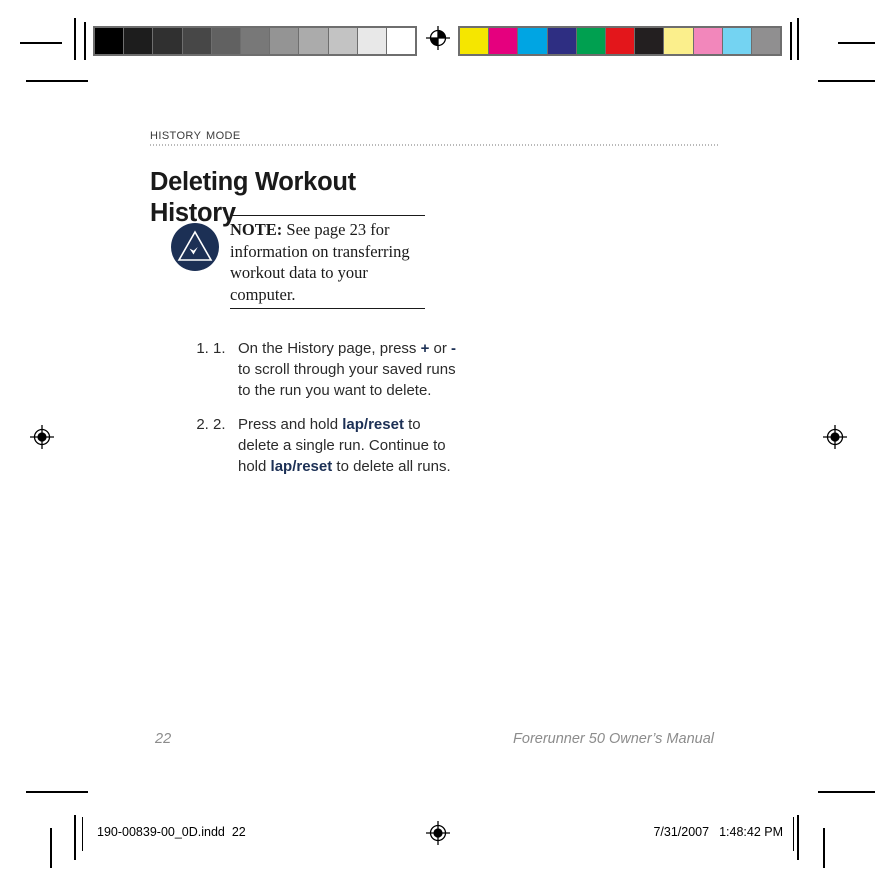 This screenshot has height=875, width=875. What do you see at coordinates (791, 41) in the screenshot?
I see `bar-side-rule-right` at bounding box center [791, 41].